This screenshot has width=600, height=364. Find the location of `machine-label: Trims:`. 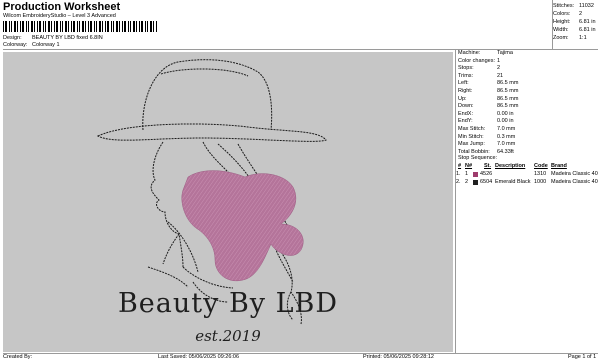

machine-label: Trims: is located at coordinates (466, 75).